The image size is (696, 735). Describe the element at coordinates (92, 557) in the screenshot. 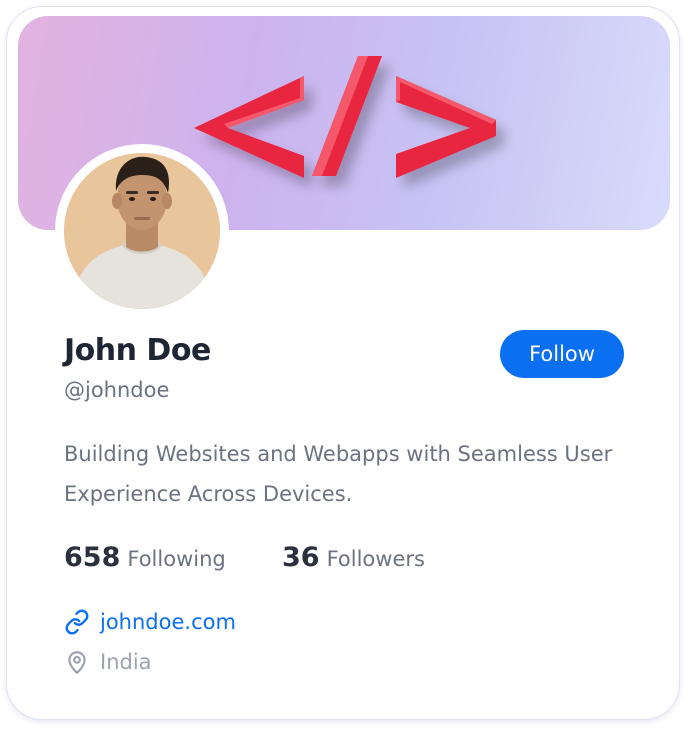

I see `following-count: 658` at that location.